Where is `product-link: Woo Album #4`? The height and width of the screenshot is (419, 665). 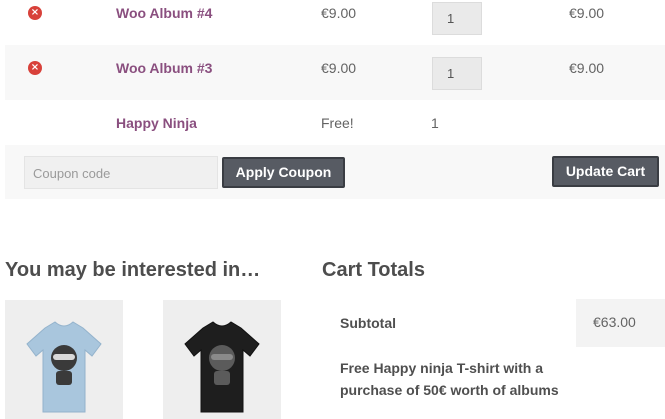 product-link: Woo Album #4 is located at coordinates (164, 13).